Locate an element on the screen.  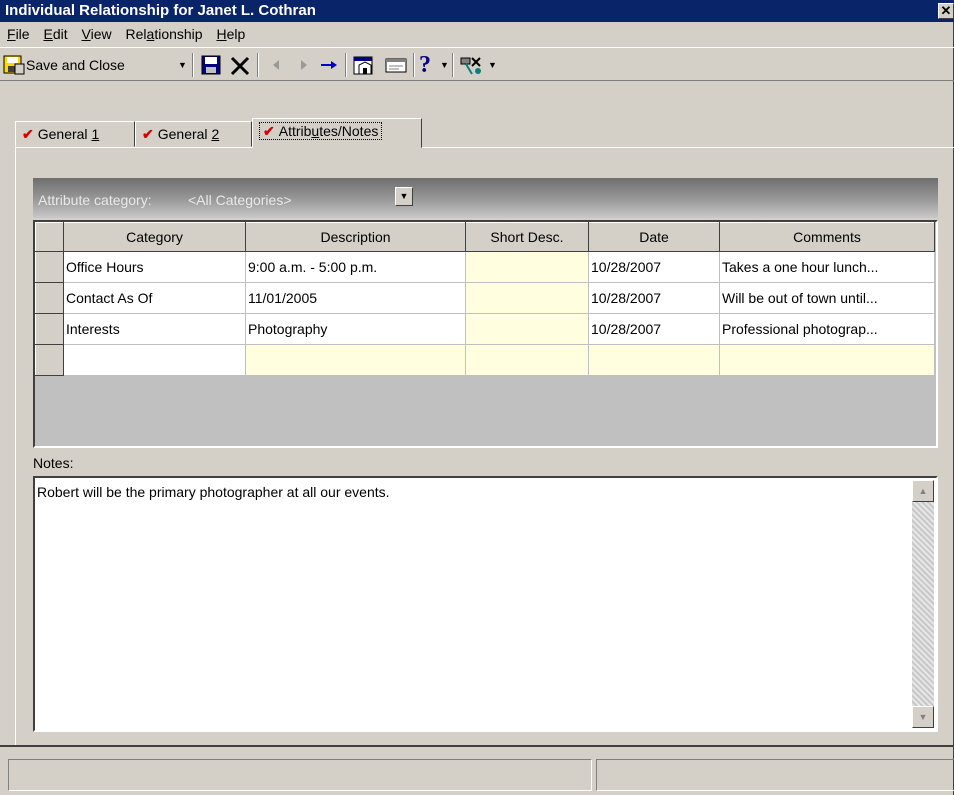
arrow-up-icon: ▲ is located at coordinates (923, 491).